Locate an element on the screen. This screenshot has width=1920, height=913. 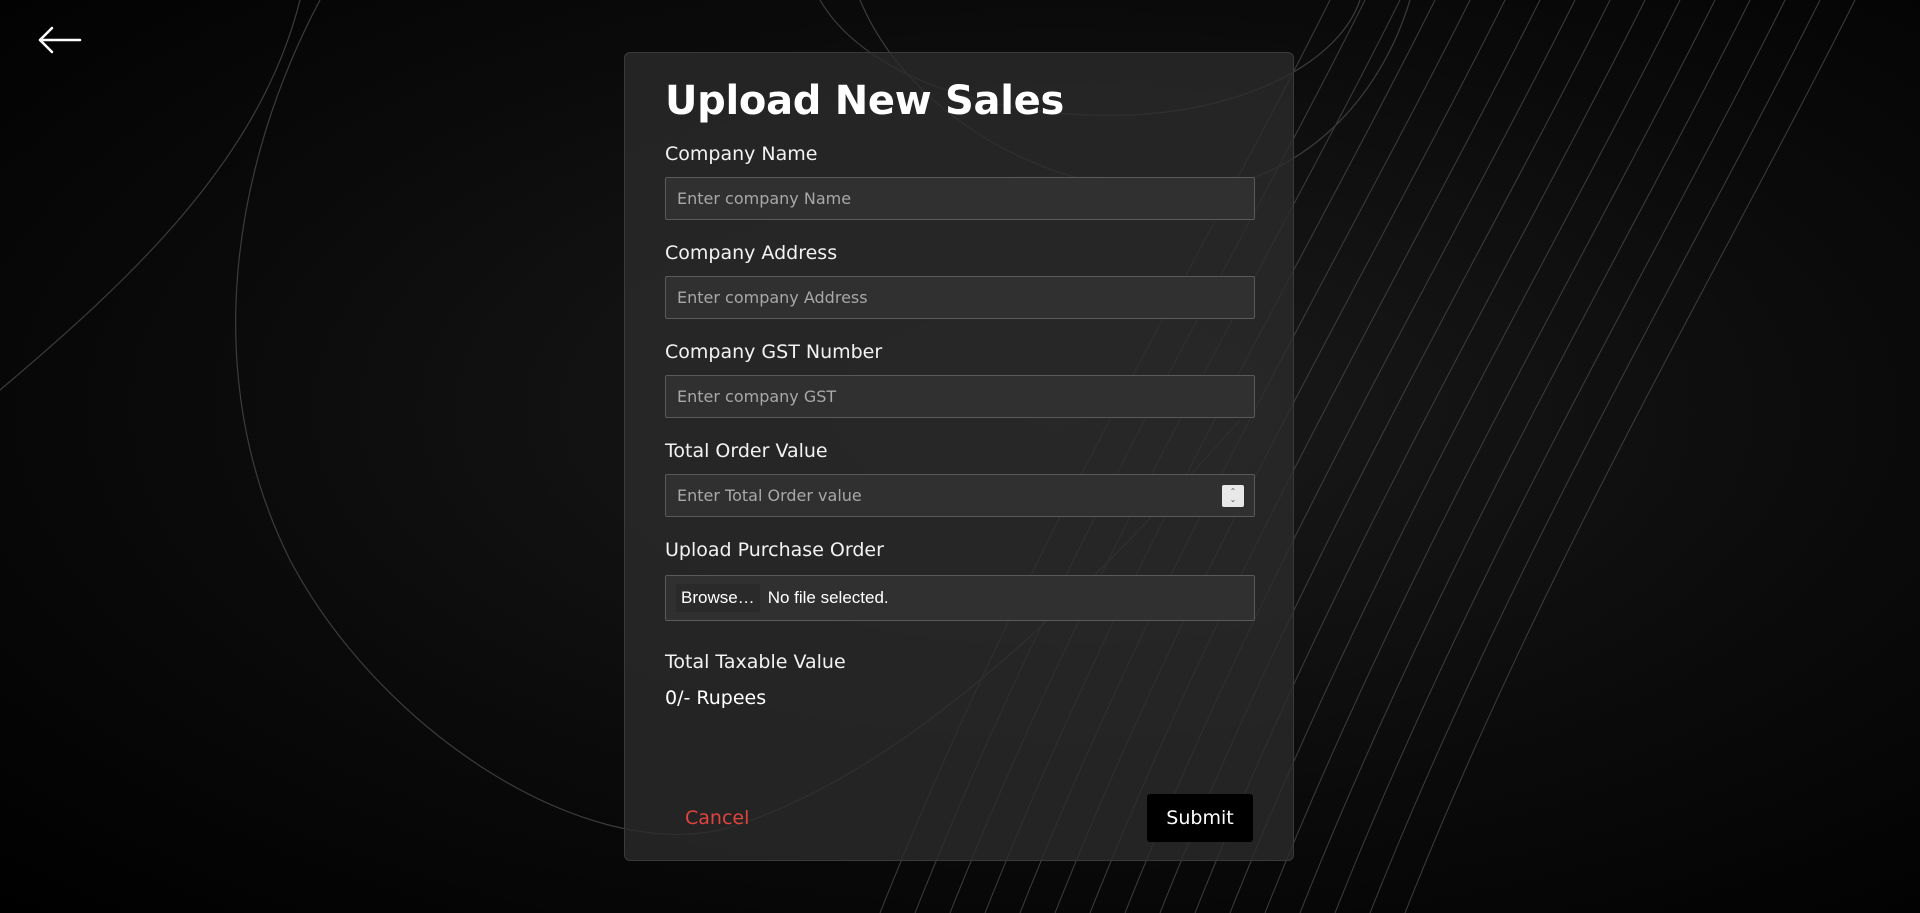
company-name-input-box is located at coordinates (960, 198).